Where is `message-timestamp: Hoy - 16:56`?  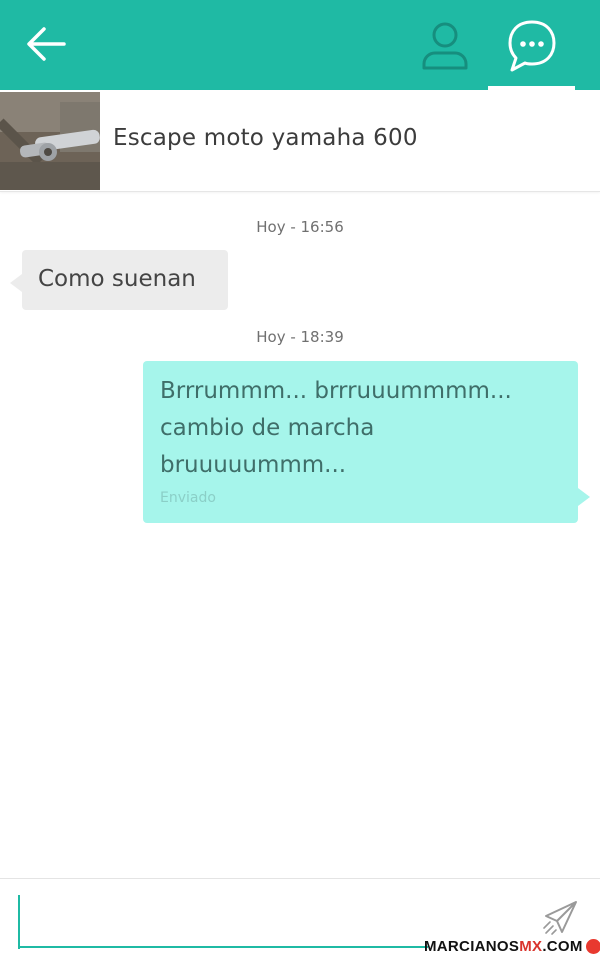
message-timestamp: Hoy - 16:56 is located at coordinates (300, 227).